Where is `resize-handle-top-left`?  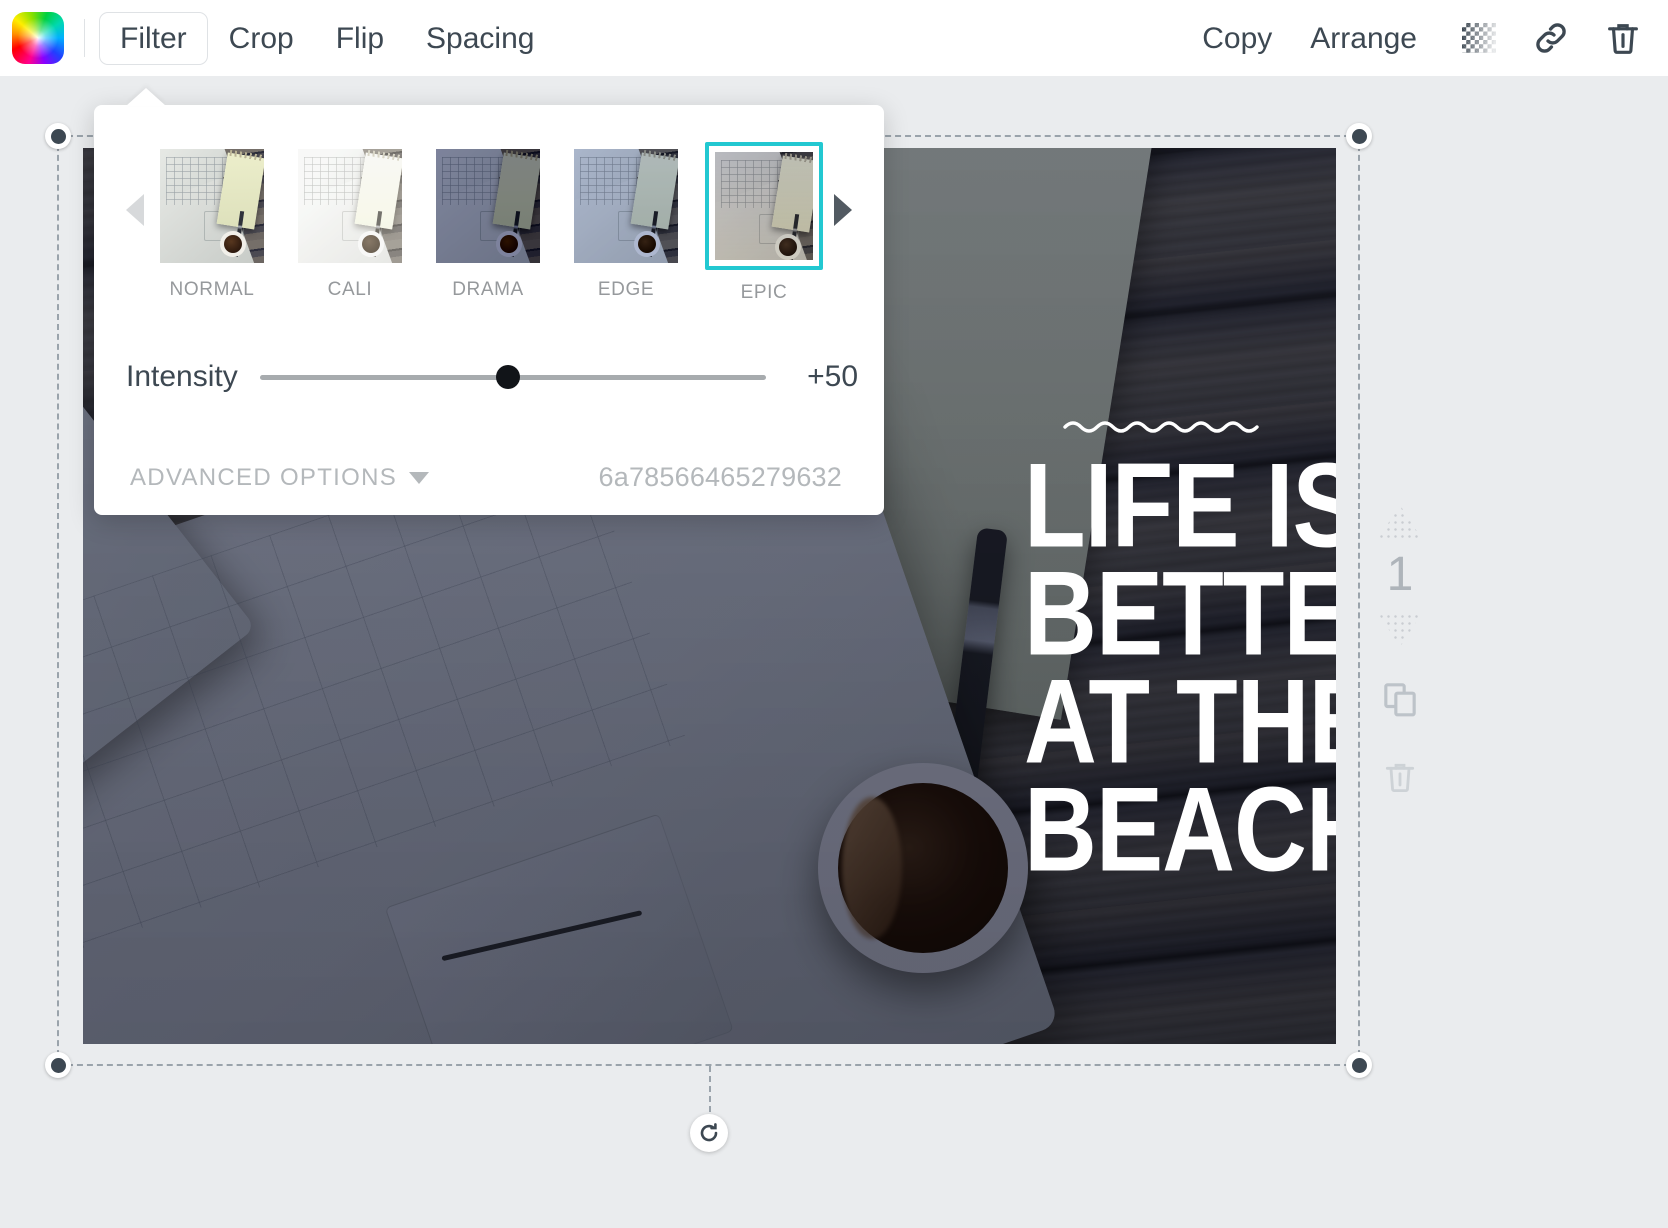
resize-handle-top-left is located at coordinates (58, 136).